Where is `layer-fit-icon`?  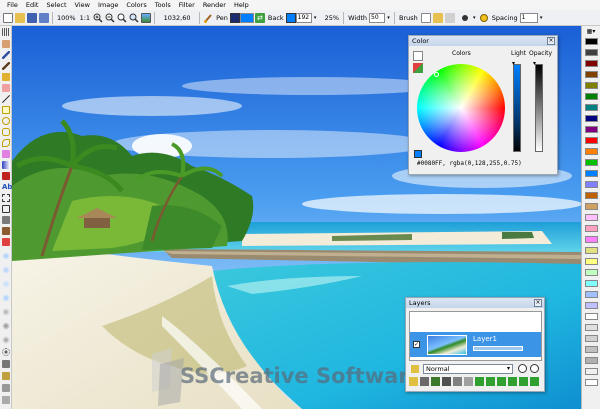 layer-fit-icon is located at coordinates (534, 381).